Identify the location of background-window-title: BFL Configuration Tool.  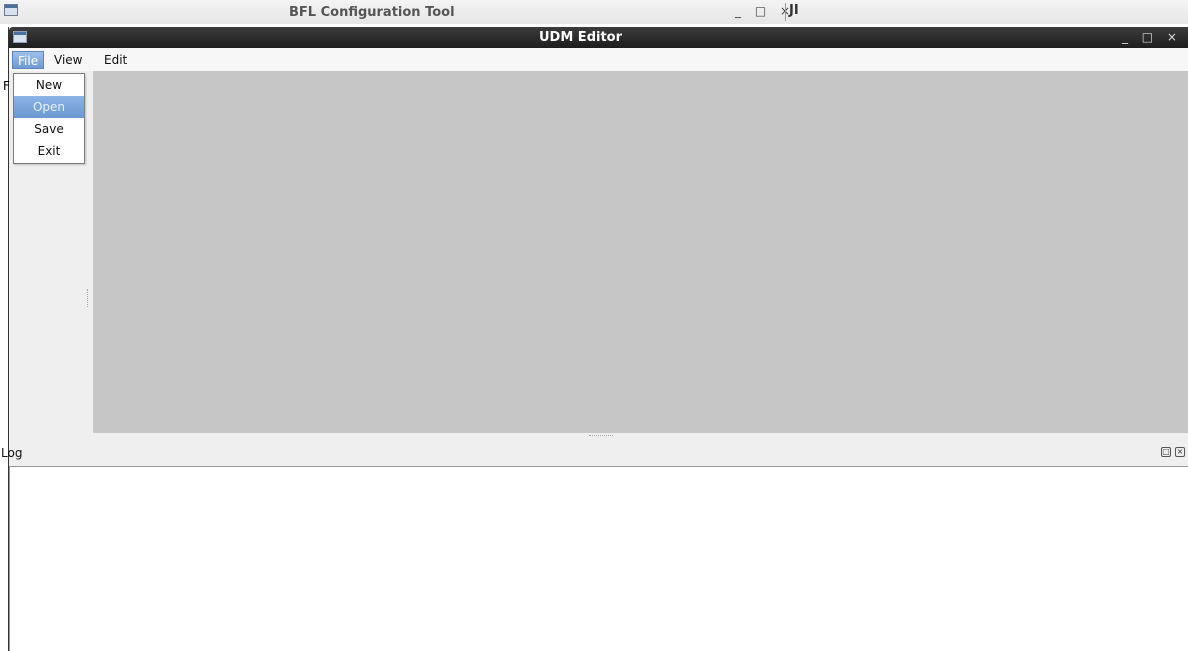
(372, 12).